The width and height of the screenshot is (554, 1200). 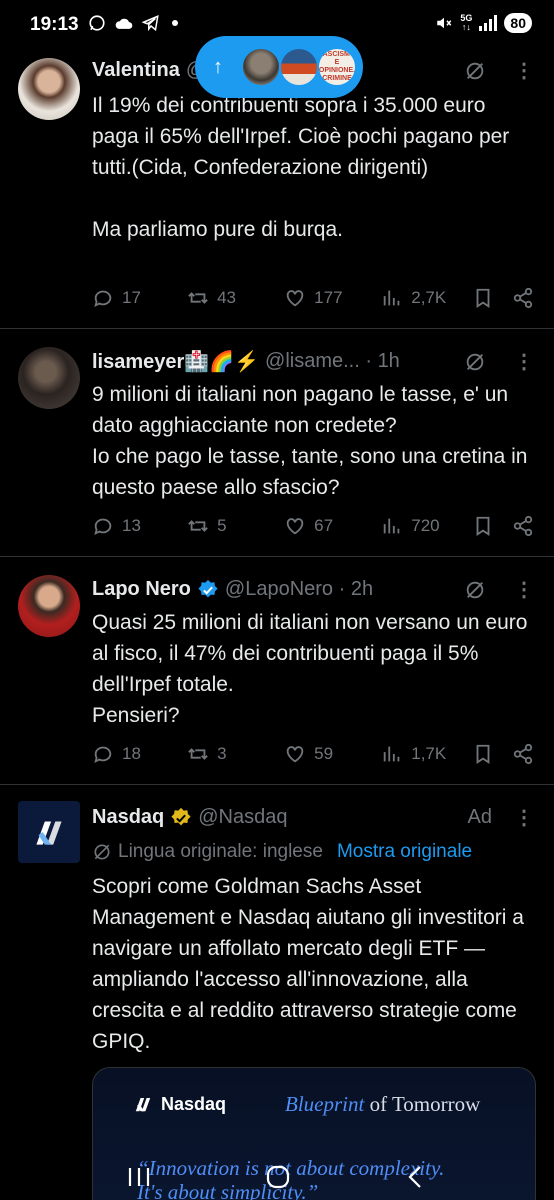 What do you see at coordinates (136, 70) in the screenshot?
I see `author-name: Valentina` at bounding box center [136, 70].